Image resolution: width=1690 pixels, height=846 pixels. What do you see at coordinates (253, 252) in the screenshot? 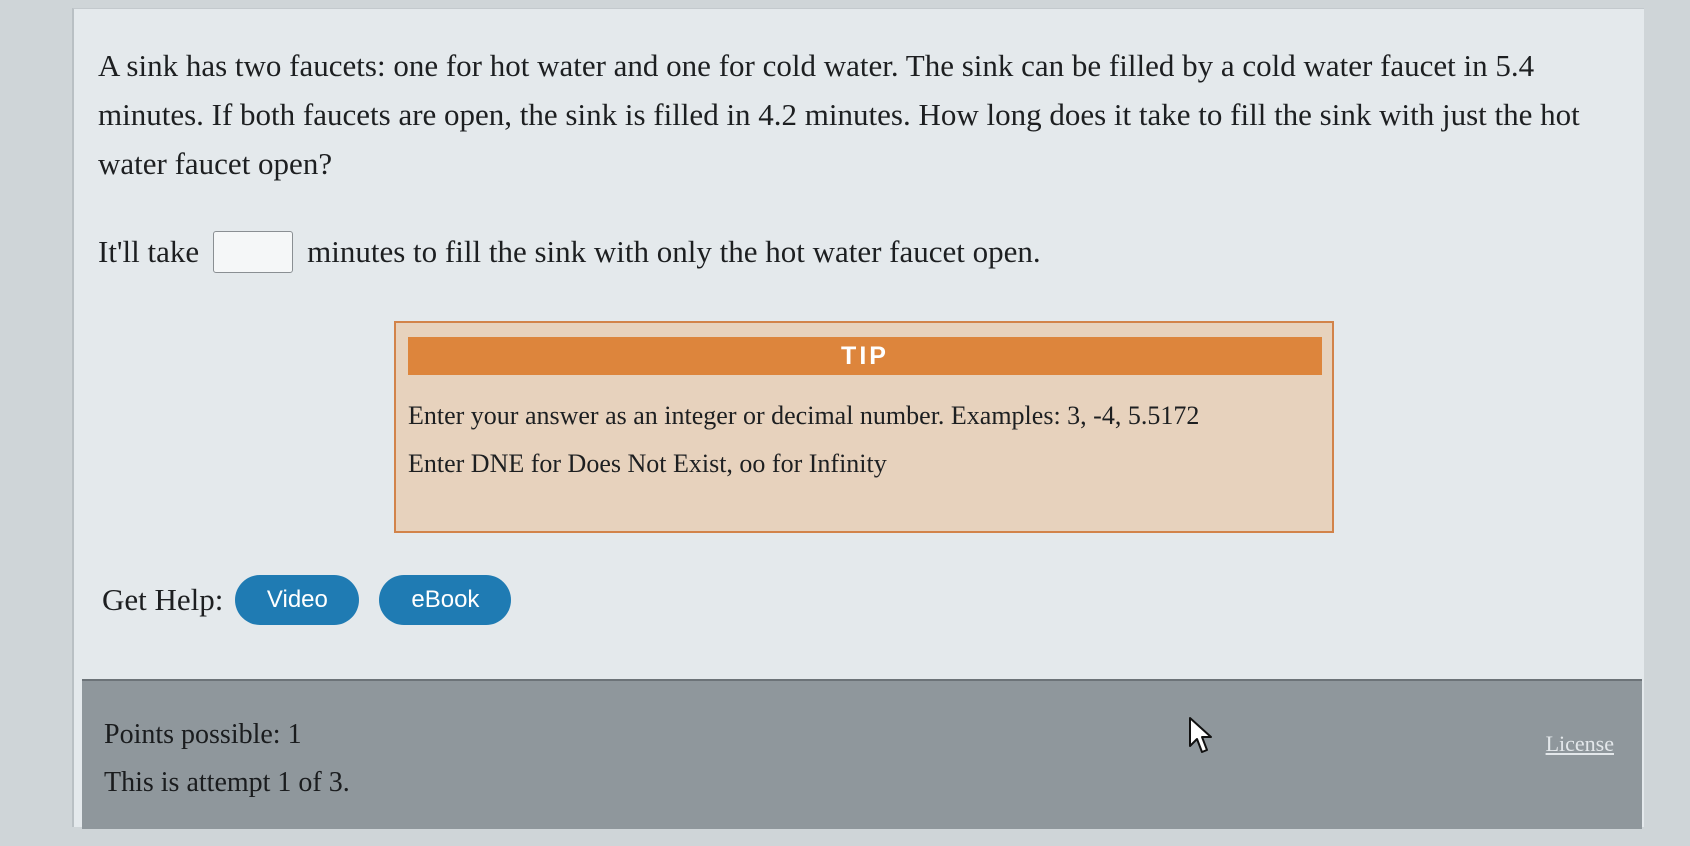
I see `answer-input` at bounding box center [253, 252].